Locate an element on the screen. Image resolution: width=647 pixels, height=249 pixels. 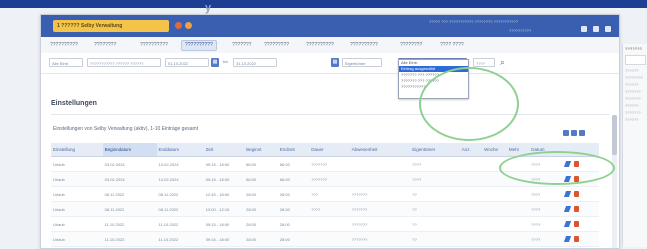
range-select: ??????????? ?????? ?????? is located at coordinates (124, 62).